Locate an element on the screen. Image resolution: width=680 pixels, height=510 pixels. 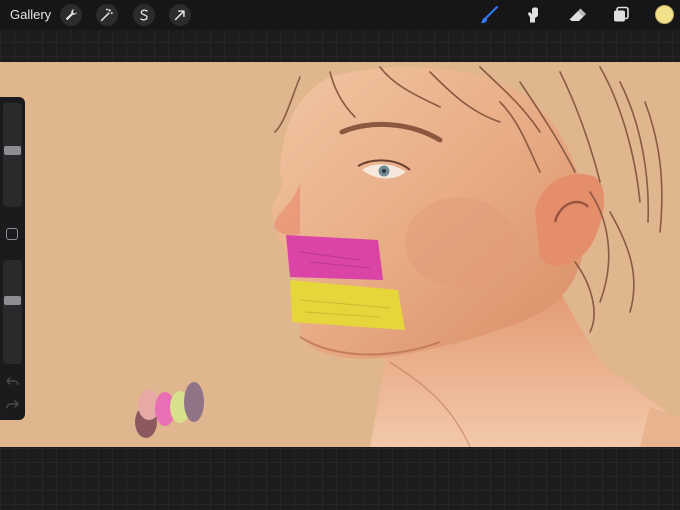
smudge-button is located at coordinates (533, 15).